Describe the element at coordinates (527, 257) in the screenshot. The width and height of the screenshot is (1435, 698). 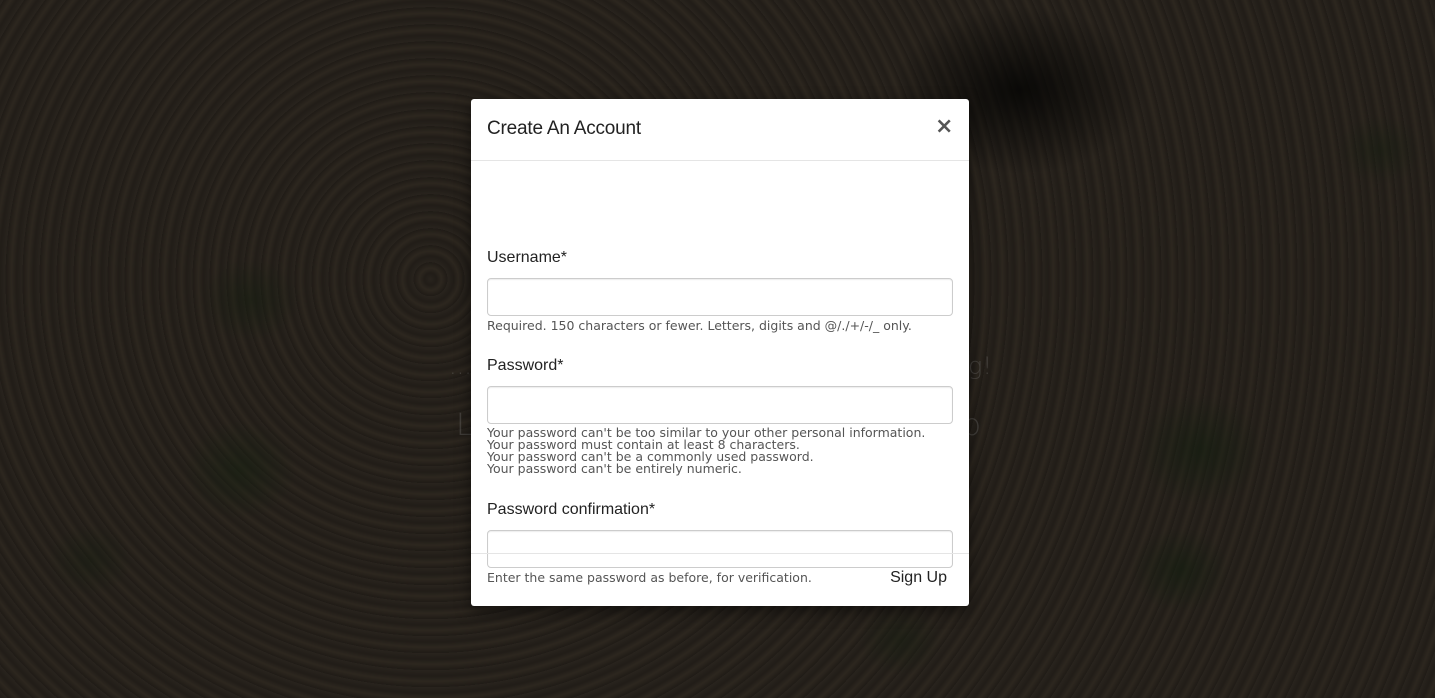
I see `username-label: Username*` at that location.